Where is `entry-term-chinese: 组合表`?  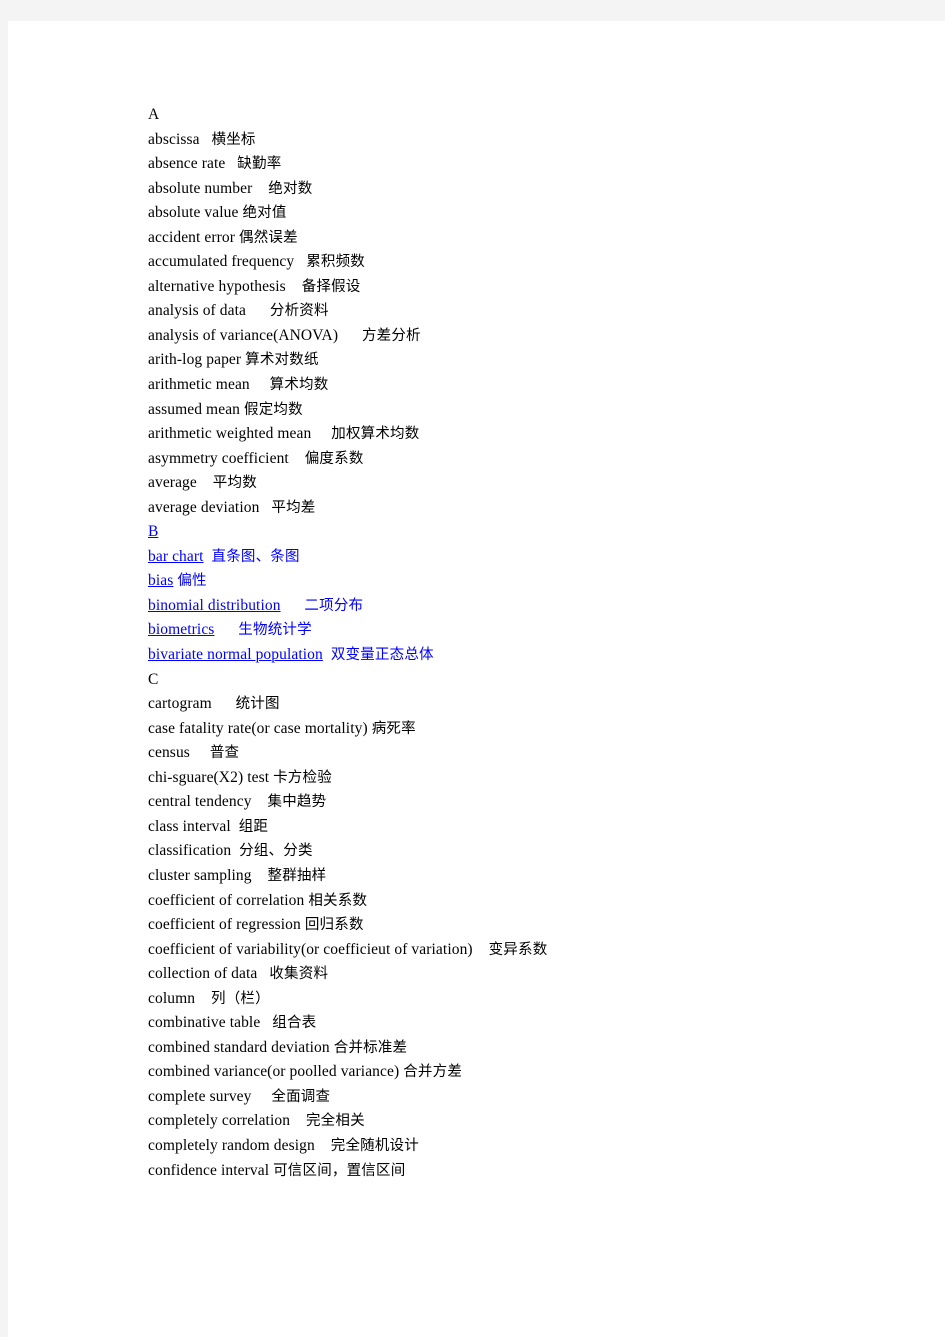 entry-term-chinese: 组合表 is located at coordinates (294, 1023).